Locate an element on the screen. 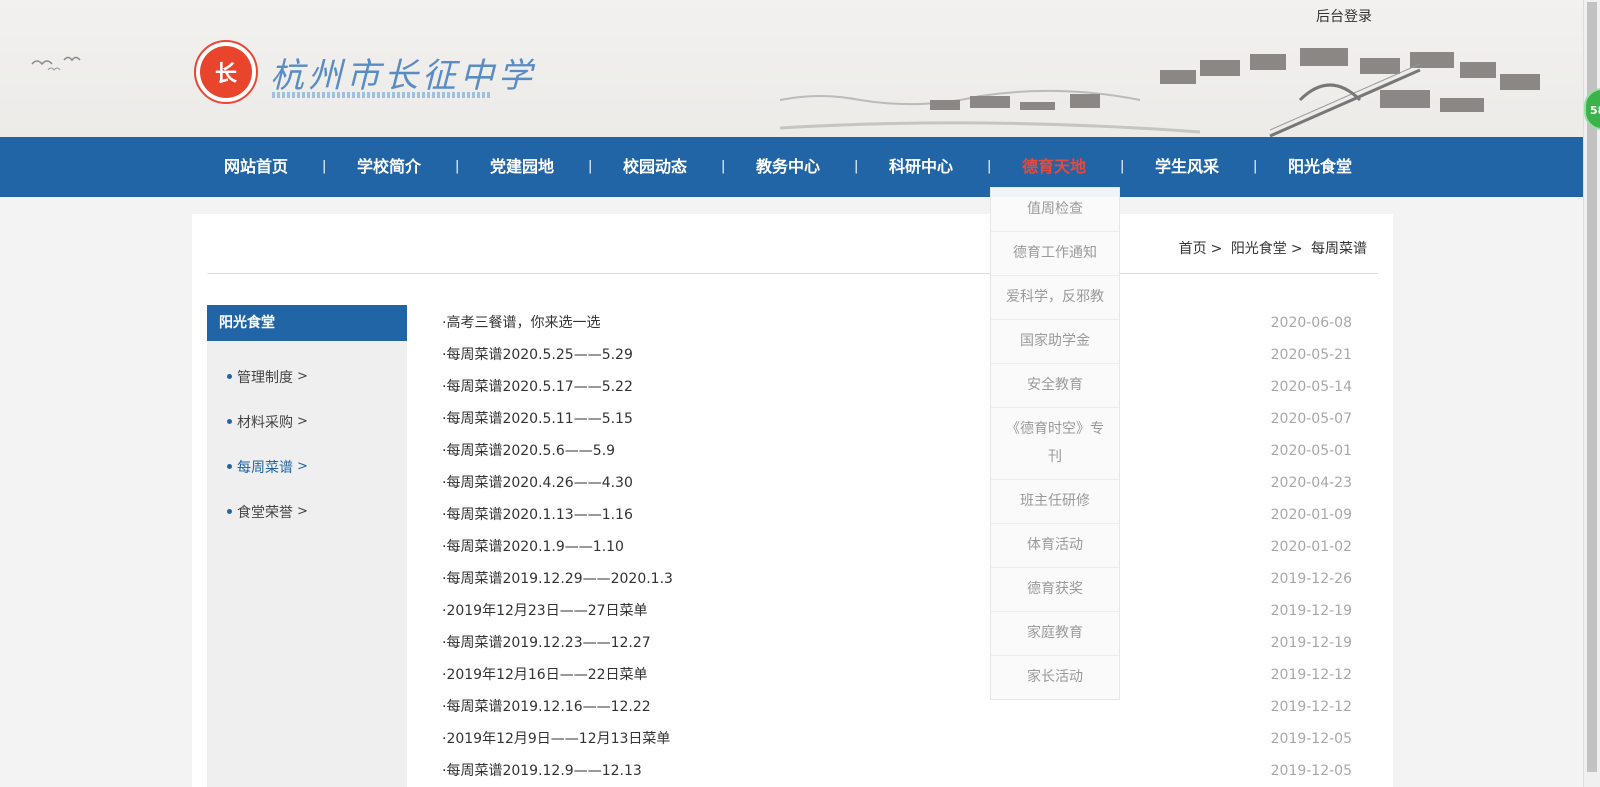 This screenshot has width=1600, height=787. article-title-link: ·每周菜谱2020.5.17——5.22 is located at coordinates (537, 385).